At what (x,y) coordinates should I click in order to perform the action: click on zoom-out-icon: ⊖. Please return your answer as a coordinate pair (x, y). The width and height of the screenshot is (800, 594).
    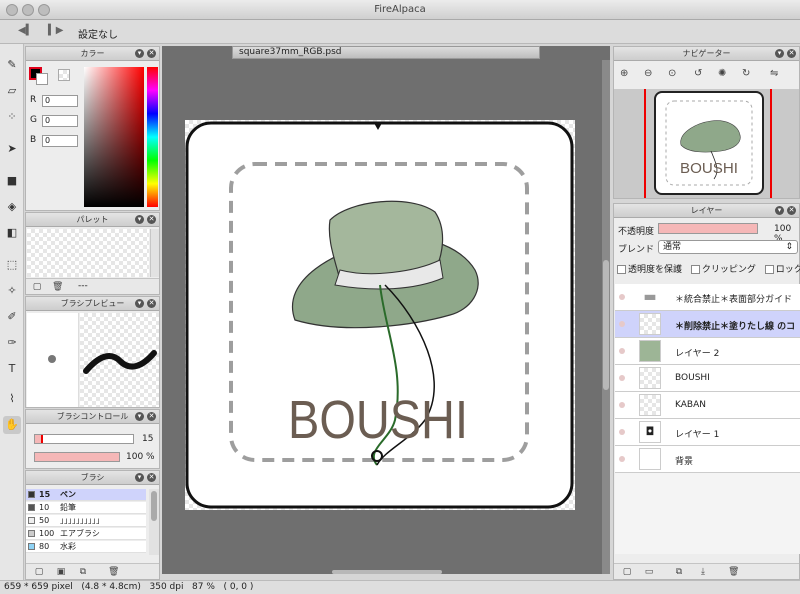
    Looking at the image, I should click on (648, 73).